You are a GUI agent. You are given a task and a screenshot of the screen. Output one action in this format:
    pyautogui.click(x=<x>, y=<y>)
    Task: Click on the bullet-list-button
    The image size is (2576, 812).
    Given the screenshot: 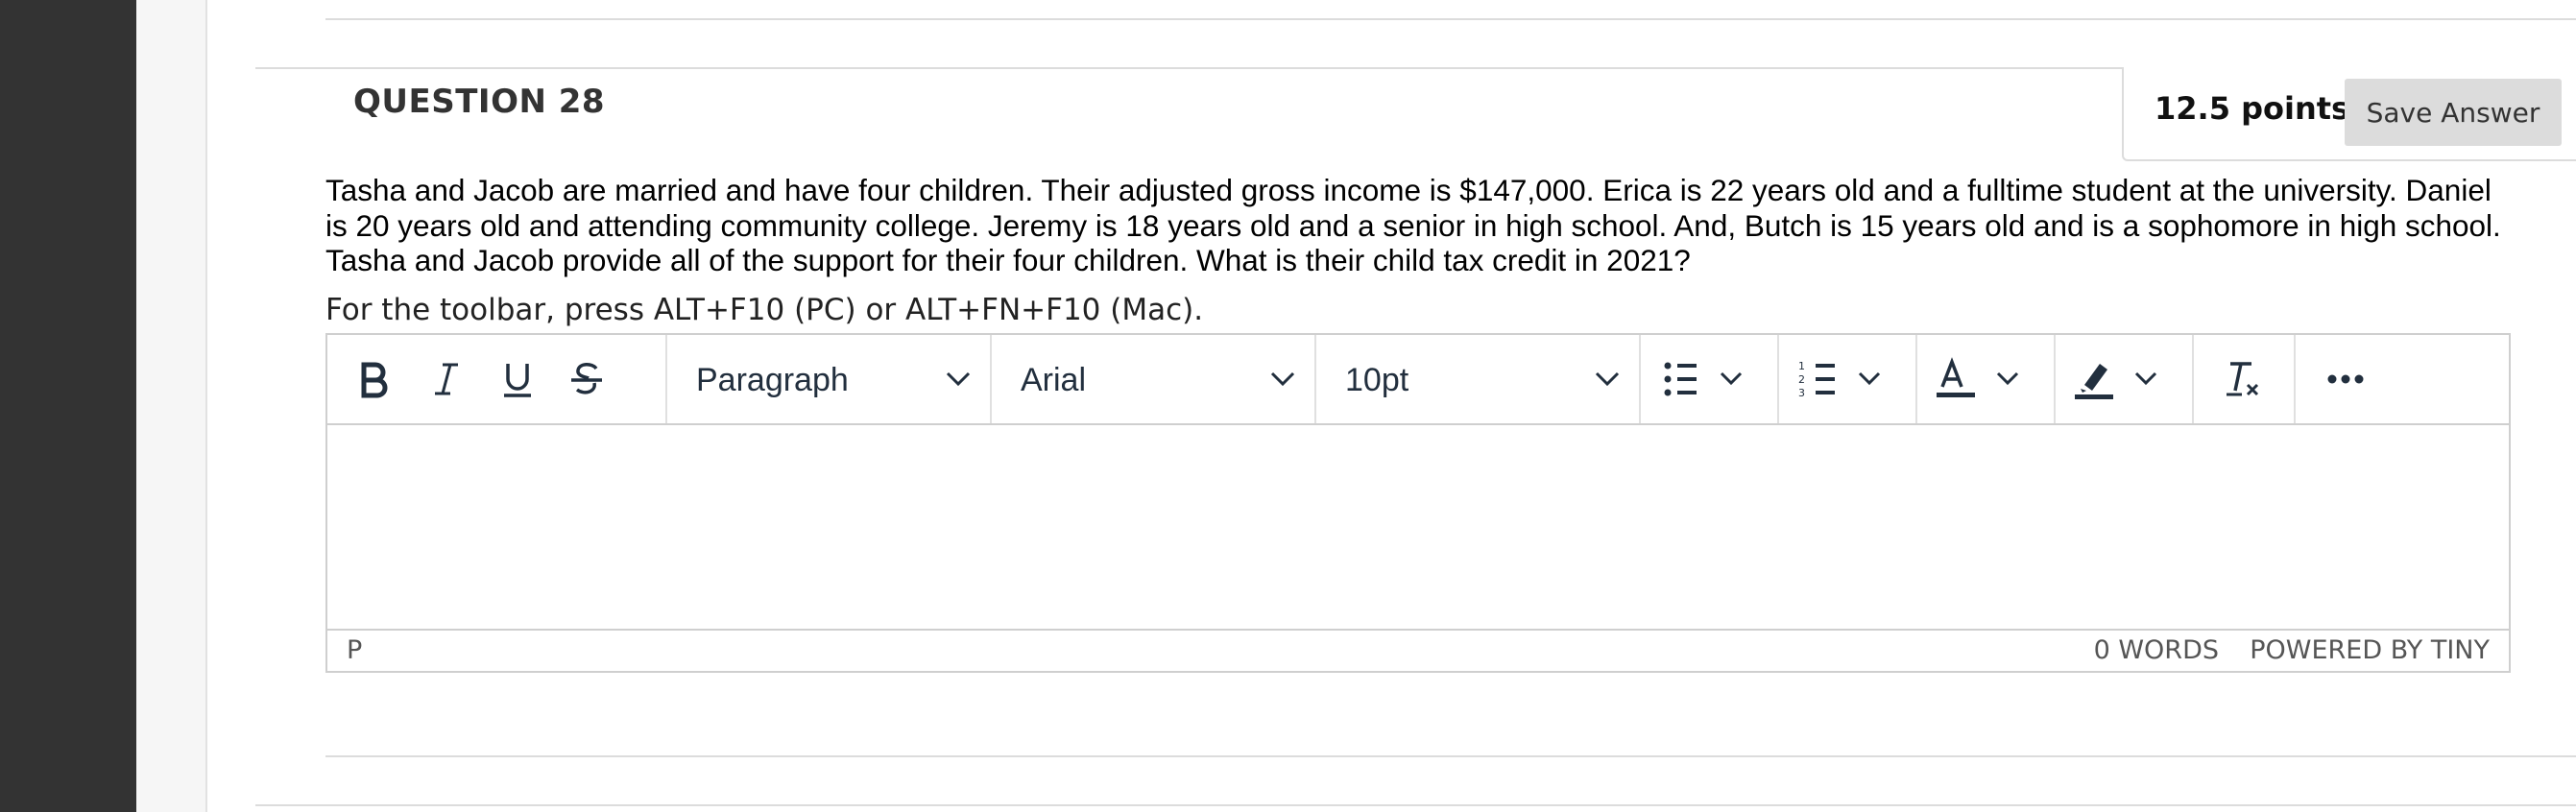 What is the action you would take?
    pyautogui.click(x=1709, y=379)
    